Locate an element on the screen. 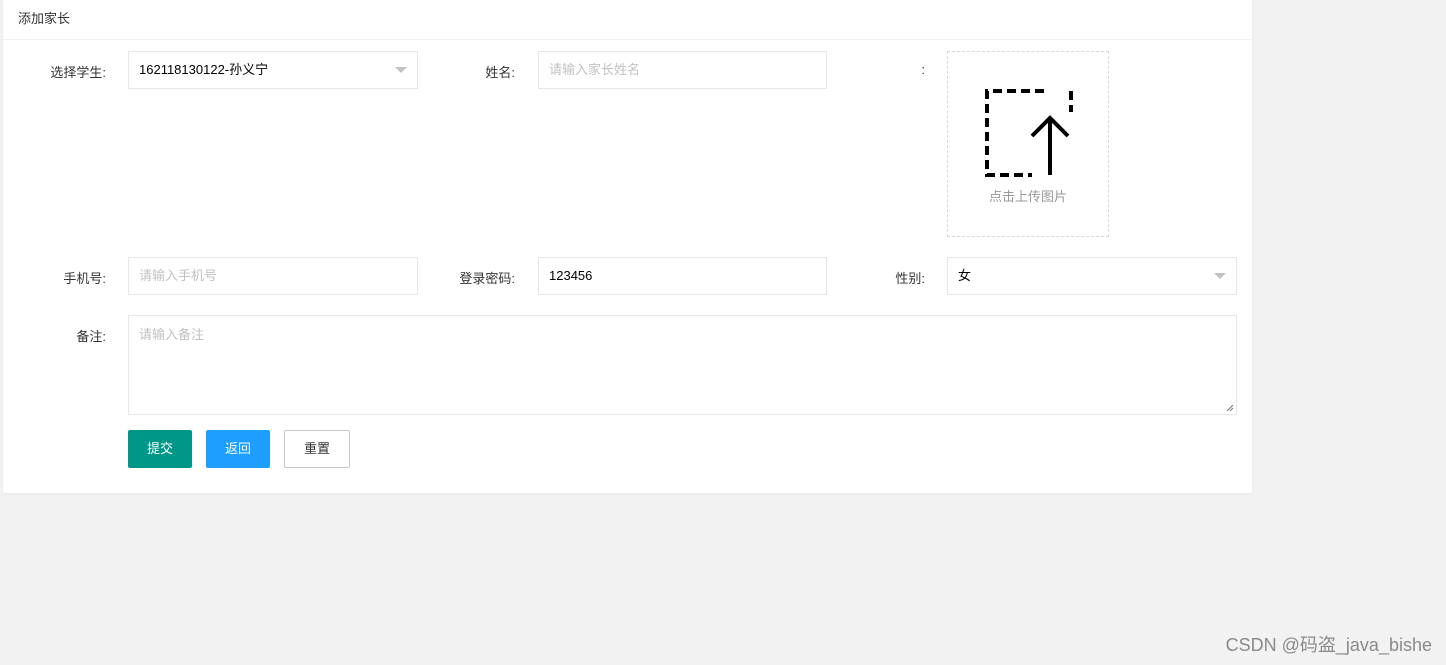  name-input: 请输入家长姓名 is located at coordinates (682, 70).